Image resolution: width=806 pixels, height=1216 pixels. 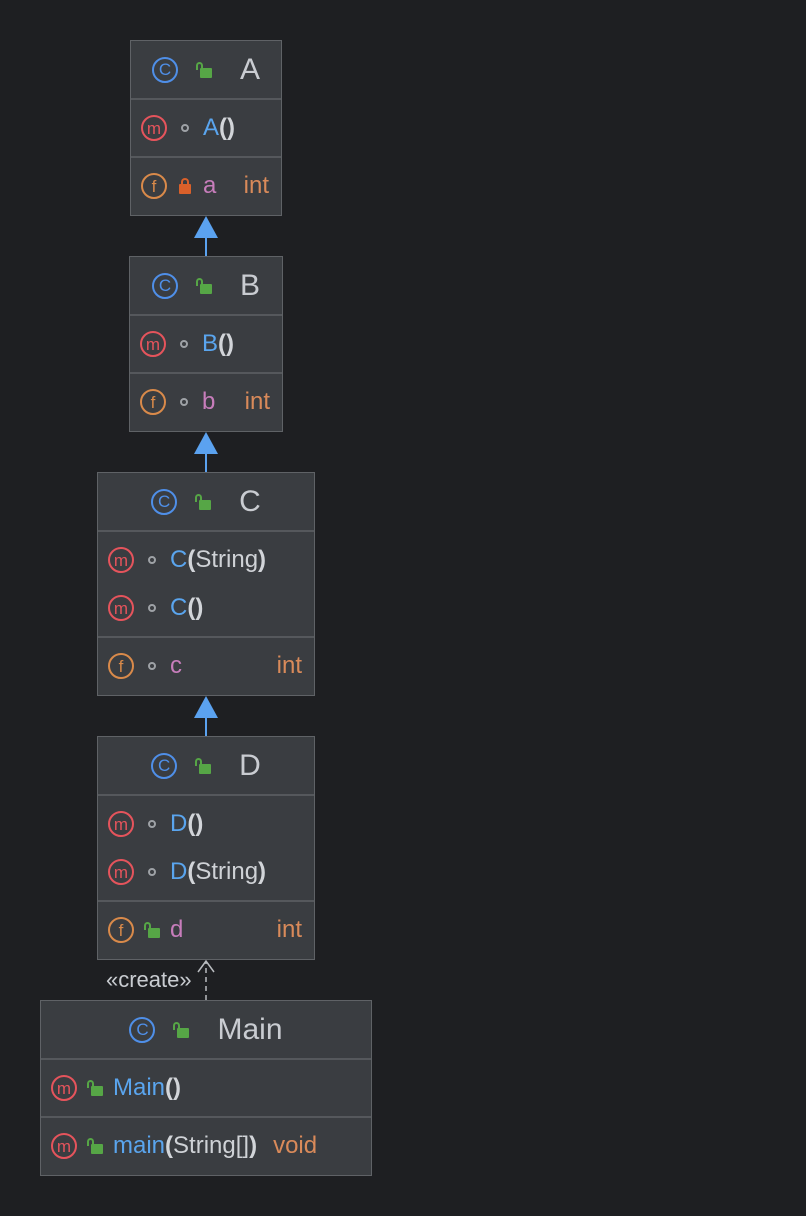 I want to click on class-main: C Main m Main() m main(String[]) void, so click(x=206, y=1088).